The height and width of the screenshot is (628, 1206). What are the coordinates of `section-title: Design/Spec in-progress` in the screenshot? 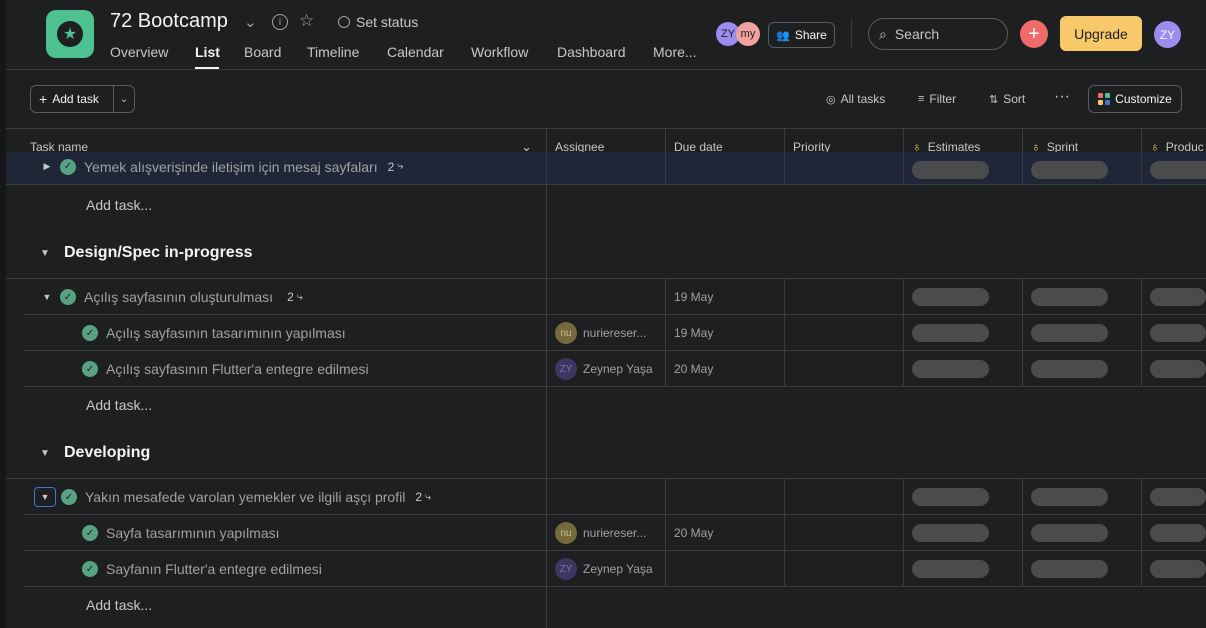 It's located at (158, 253).